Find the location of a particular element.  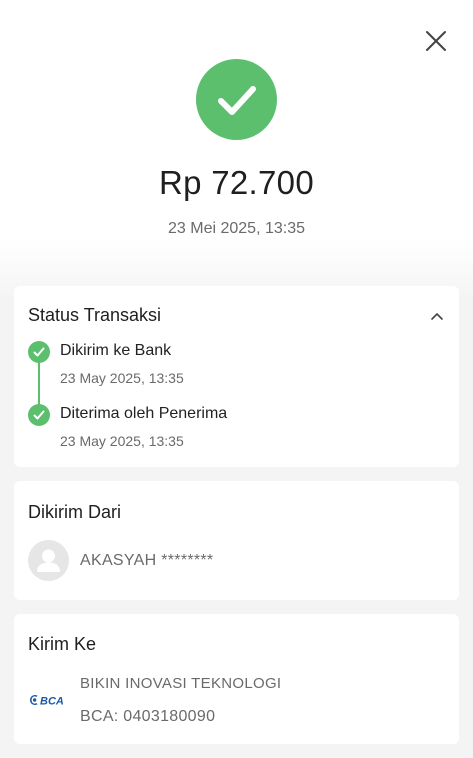

bca-logo-icon: BCA is located at coordinates (48, 700).